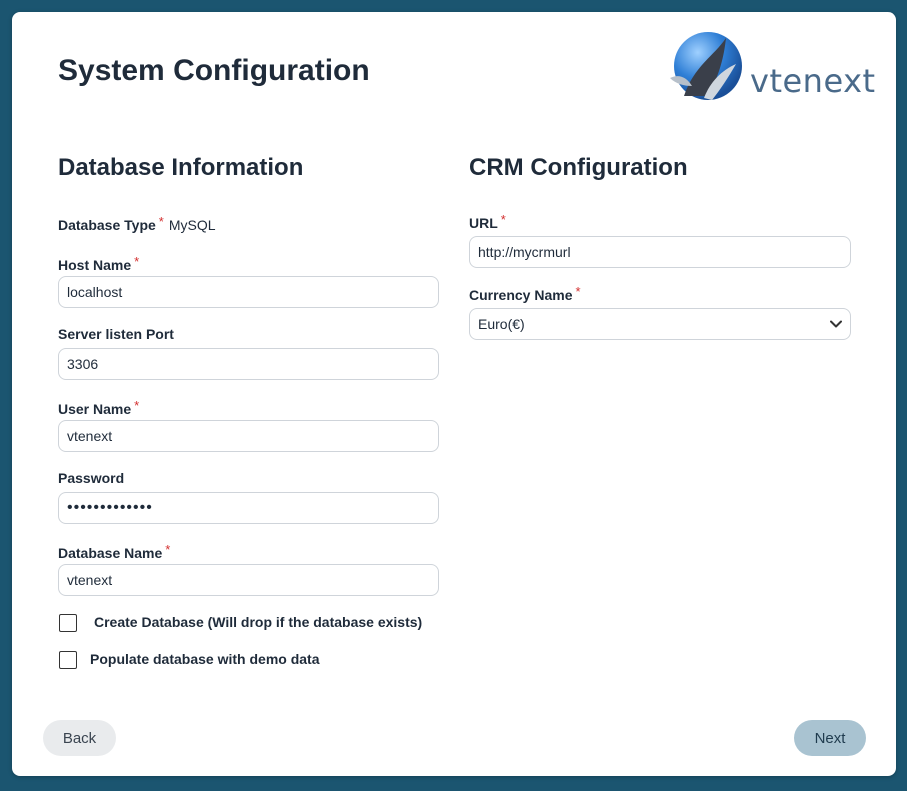 The image size is (907, 791). I want to click on page-title: System Configuration, so click(214, 70).